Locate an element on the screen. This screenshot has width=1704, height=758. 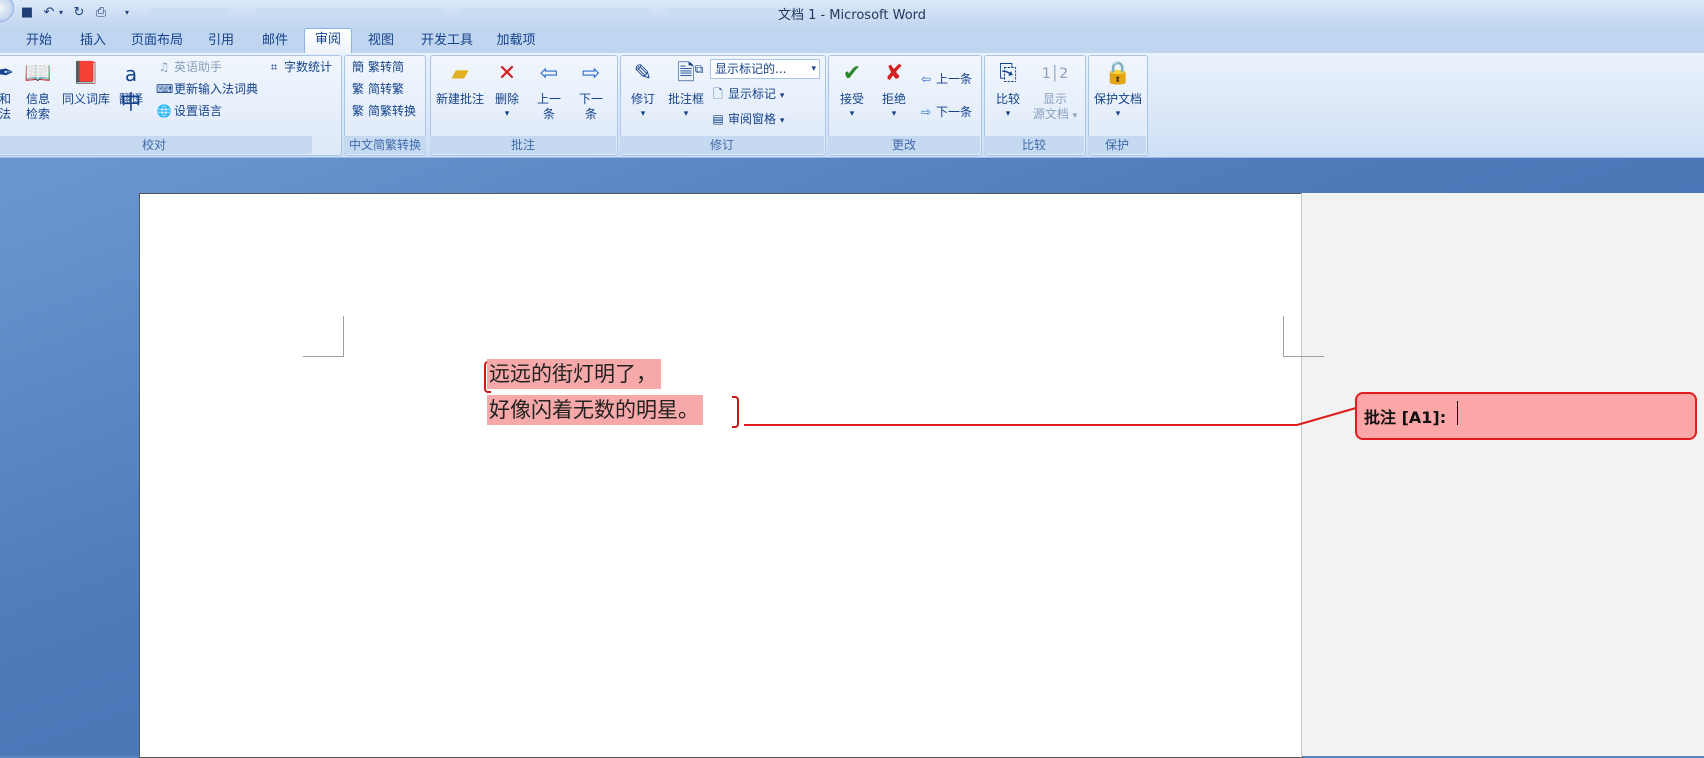
comment-label: 批注 [A1]: is located at coordinates (1405, 417).